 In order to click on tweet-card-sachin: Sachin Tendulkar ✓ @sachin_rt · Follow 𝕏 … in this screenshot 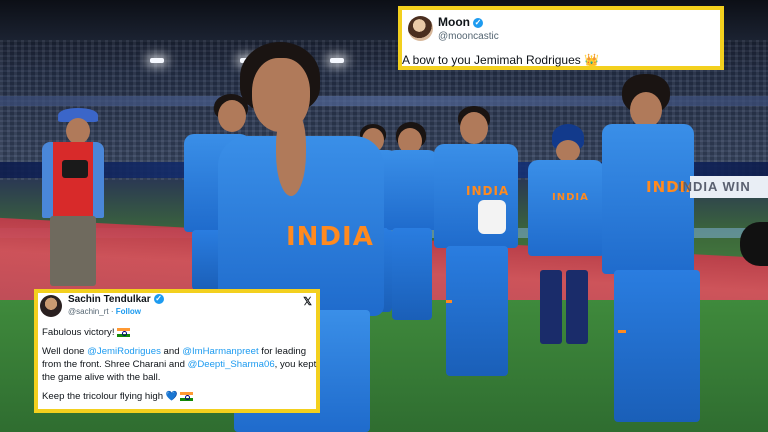, I will do `click(177, 351)`.